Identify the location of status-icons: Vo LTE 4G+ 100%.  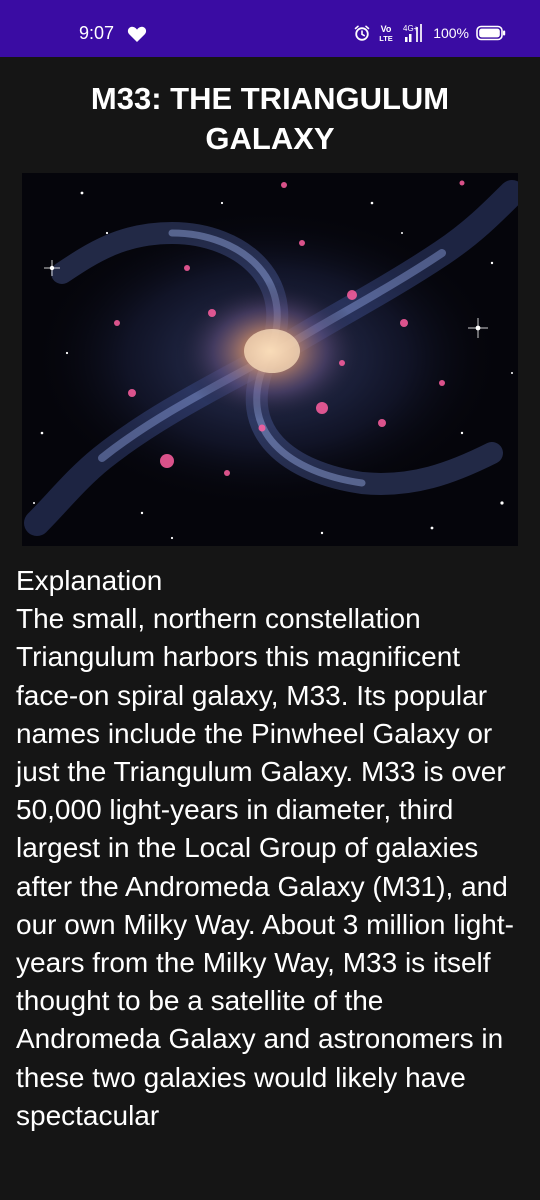
(430, 33).